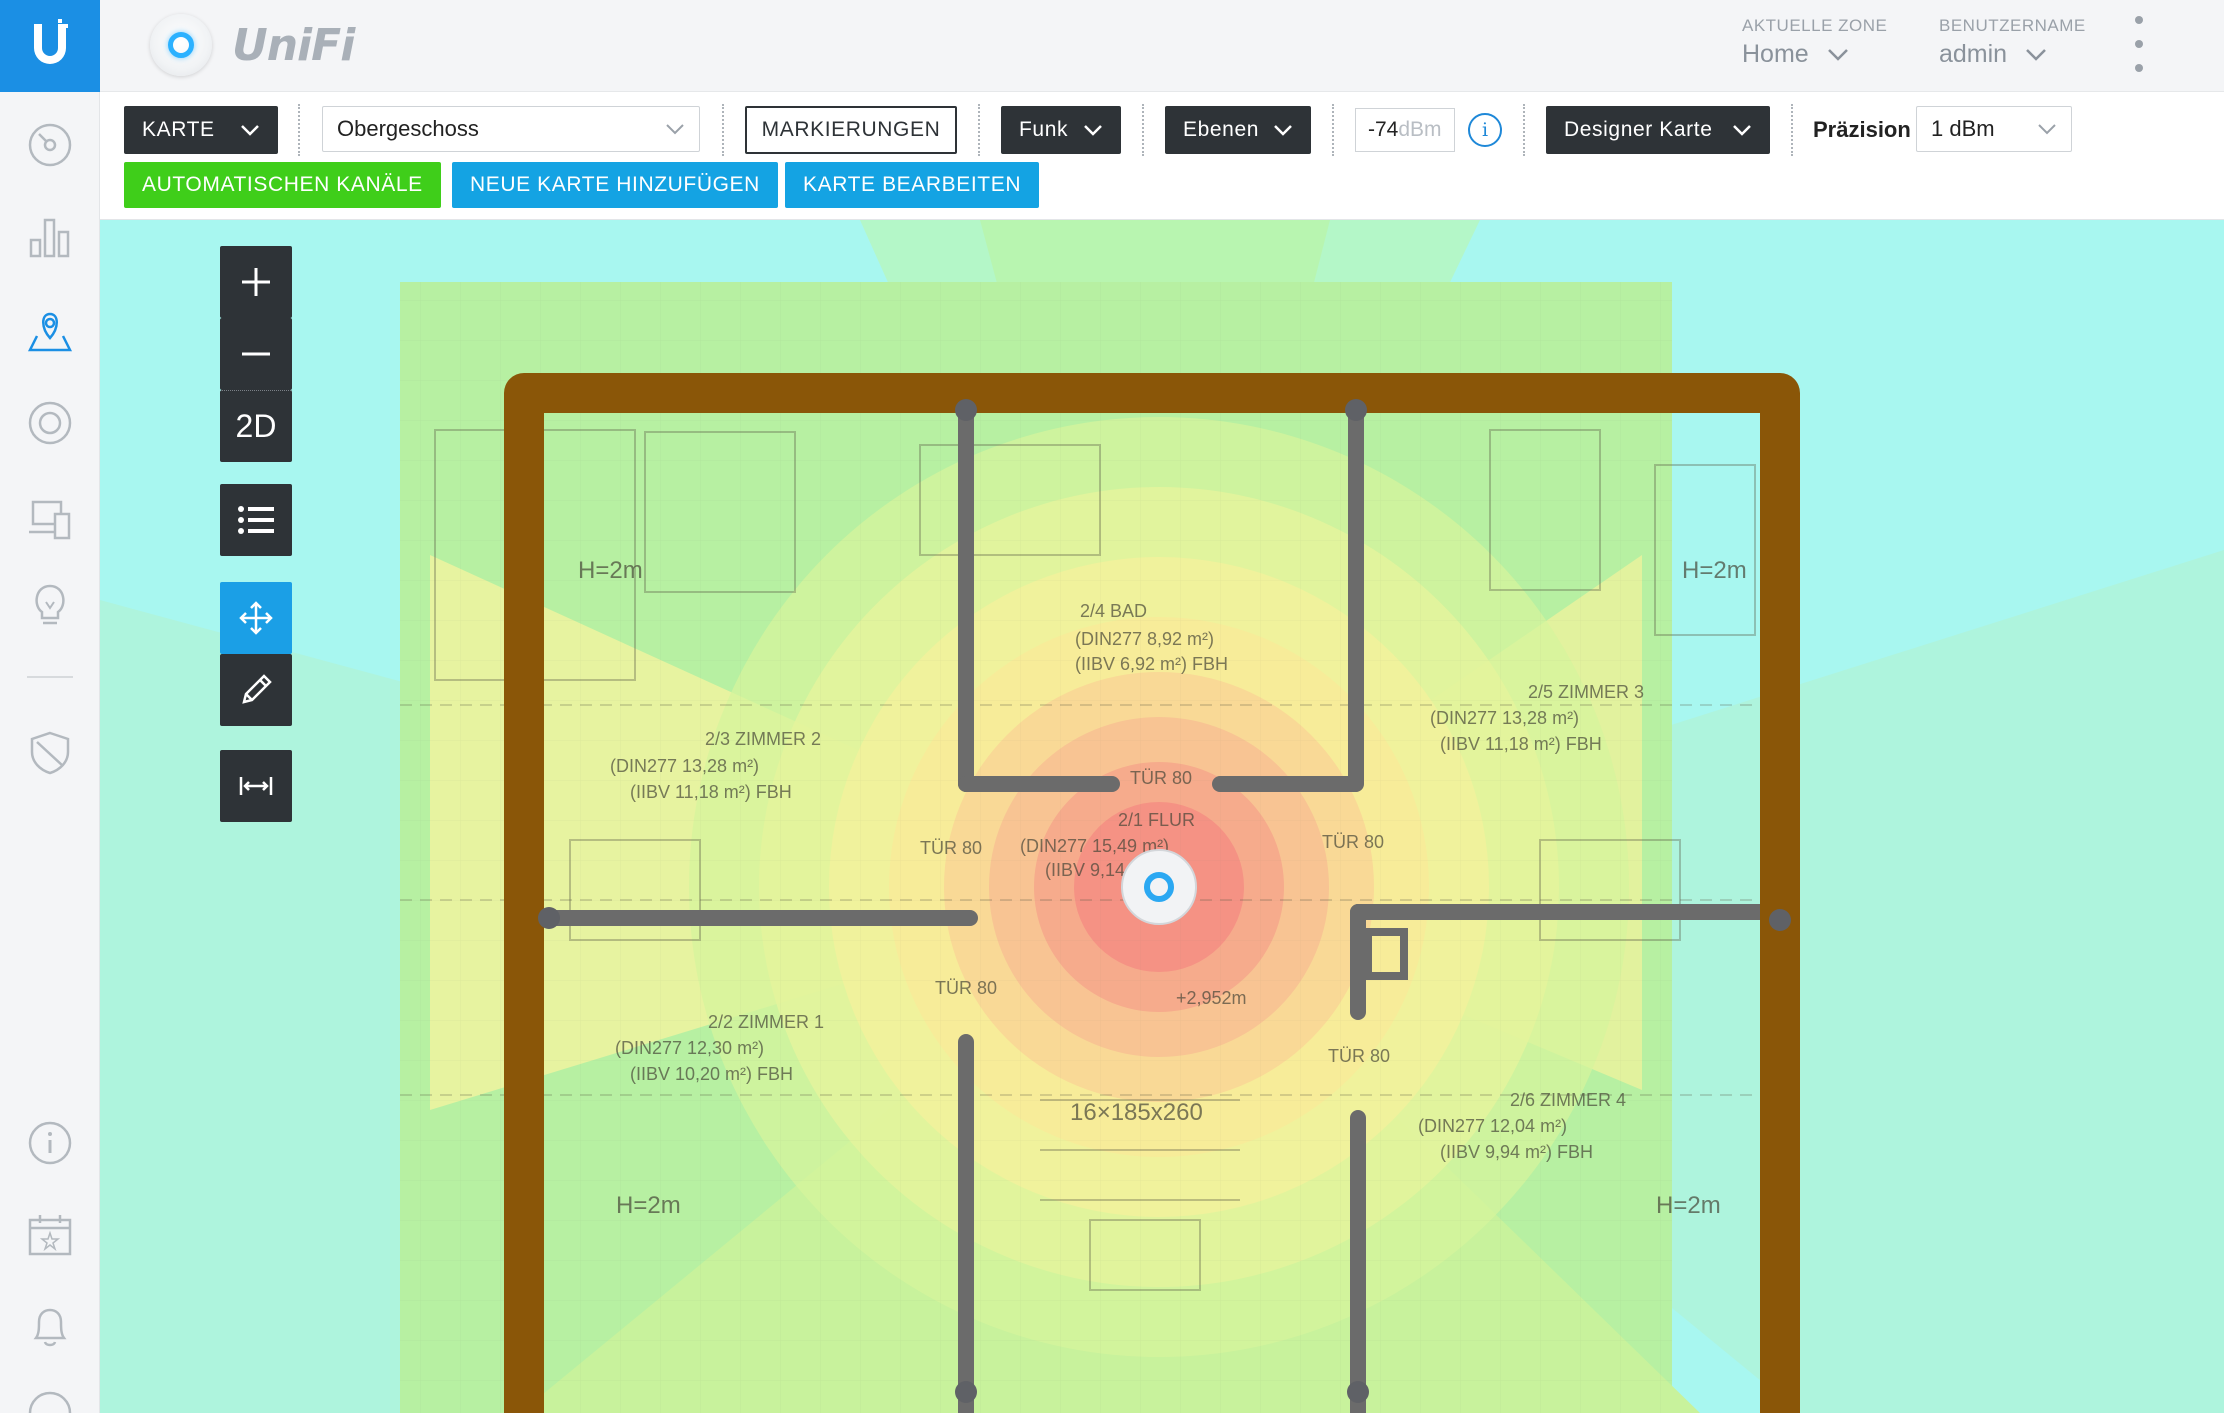 The height and width of the screenshot is (1413, 2224). I want to click on view-menu-button: KARTE, so click(201, 130).